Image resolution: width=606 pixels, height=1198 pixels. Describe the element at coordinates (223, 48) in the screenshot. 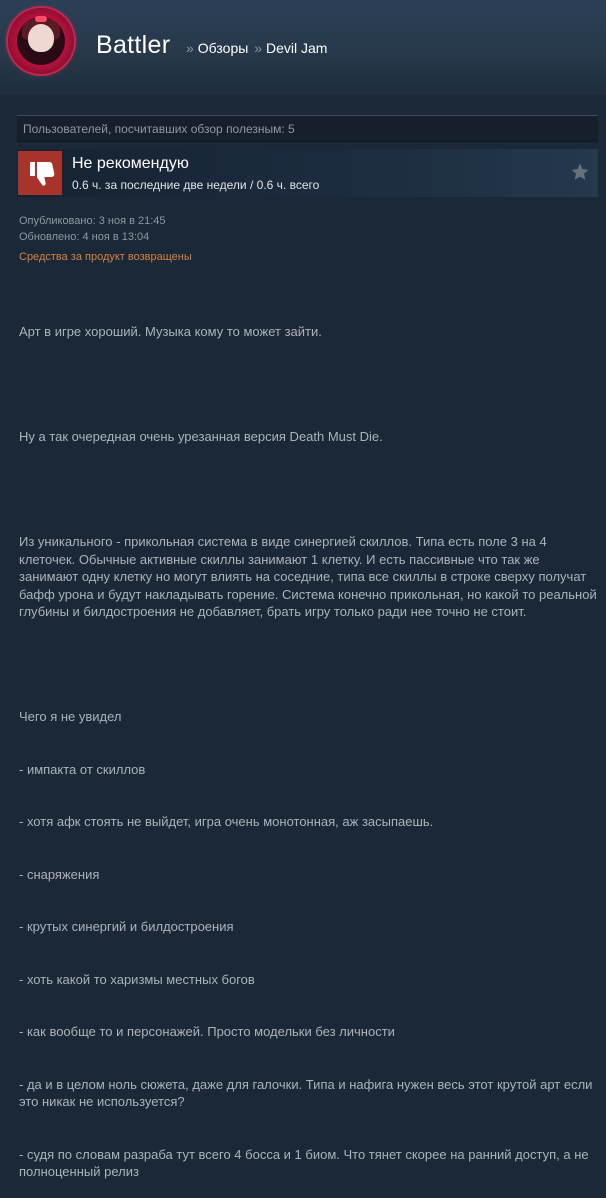

I see `breadcrumb-reviews-link: Обзоры` at that location.